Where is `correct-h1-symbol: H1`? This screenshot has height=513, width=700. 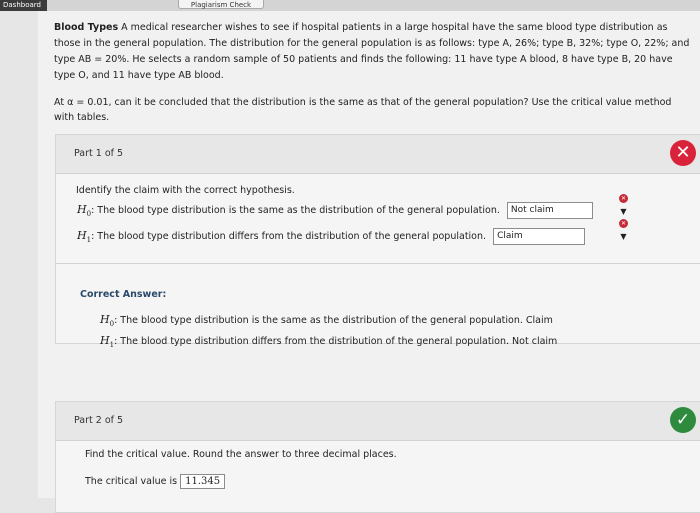
correct-h1-symbol: H1 is located at coordinates (107, 342).